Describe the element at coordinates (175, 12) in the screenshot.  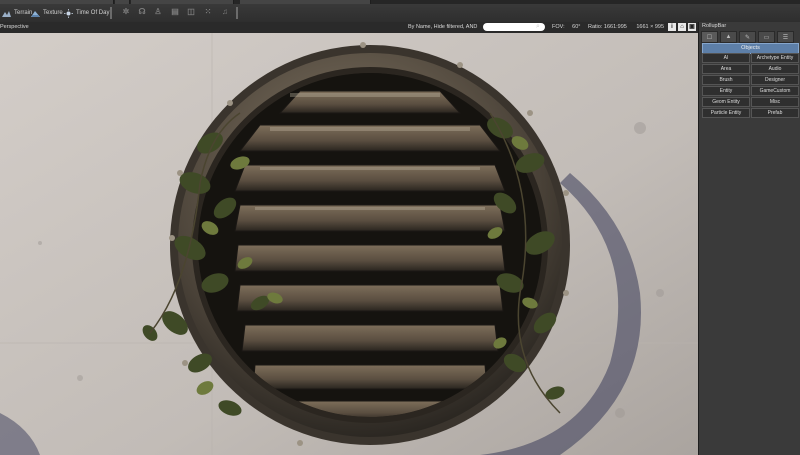
I see `database-icon: ▤` at that location.